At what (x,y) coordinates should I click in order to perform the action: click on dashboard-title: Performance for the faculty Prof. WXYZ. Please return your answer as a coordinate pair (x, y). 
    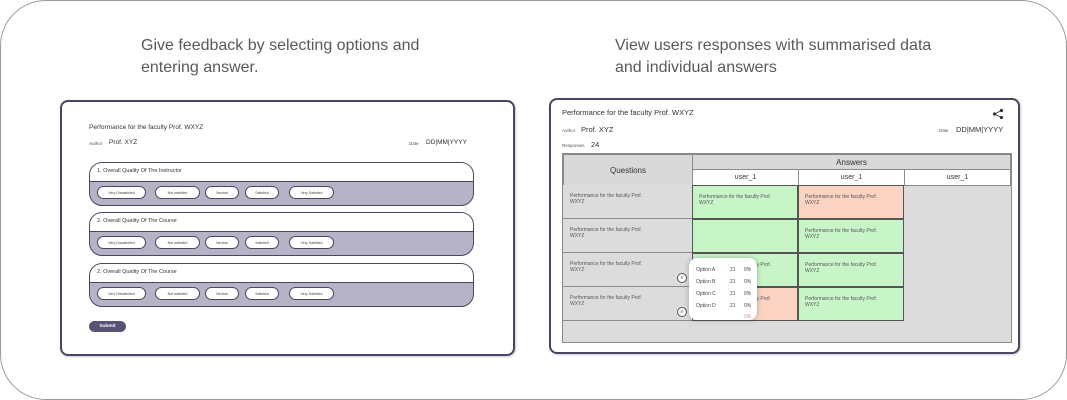
    Looking at the image, I should click on (628, 112).